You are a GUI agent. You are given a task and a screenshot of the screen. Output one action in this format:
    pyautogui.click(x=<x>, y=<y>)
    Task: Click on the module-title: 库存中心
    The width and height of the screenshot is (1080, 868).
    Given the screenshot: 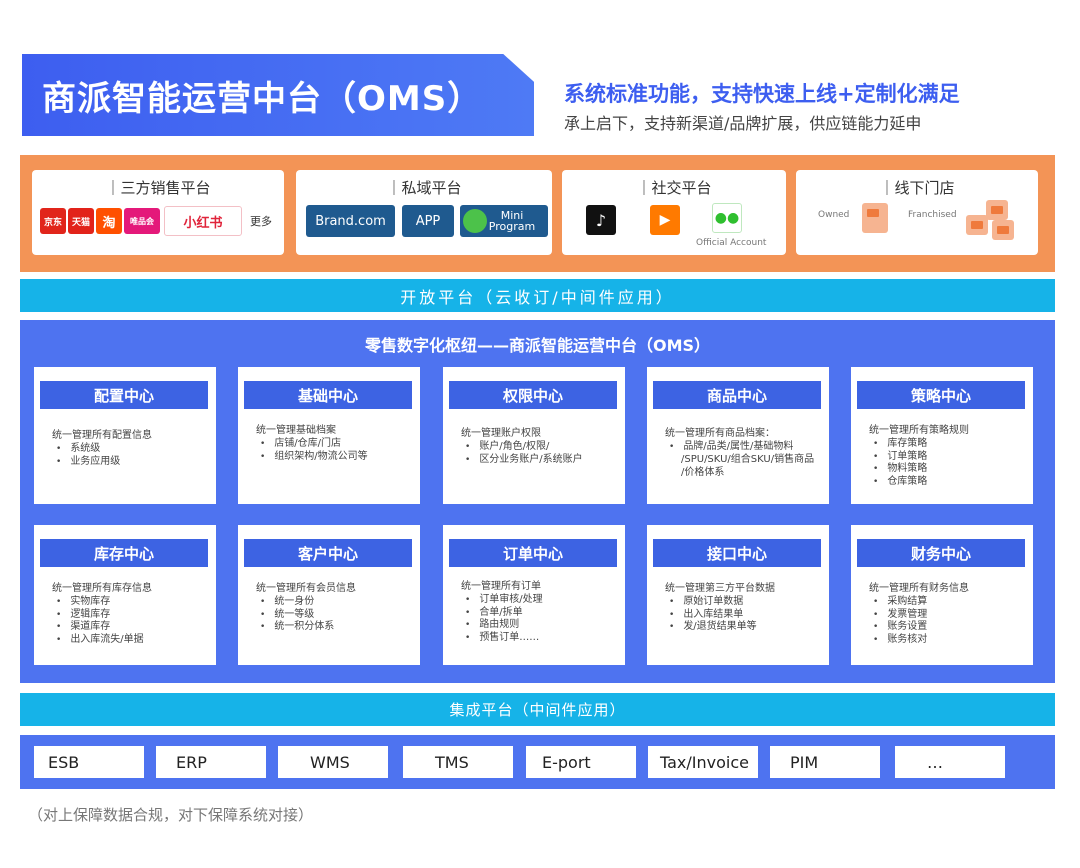 What is the action you would take?
    pyautogui.click(x=124, y=553)
    